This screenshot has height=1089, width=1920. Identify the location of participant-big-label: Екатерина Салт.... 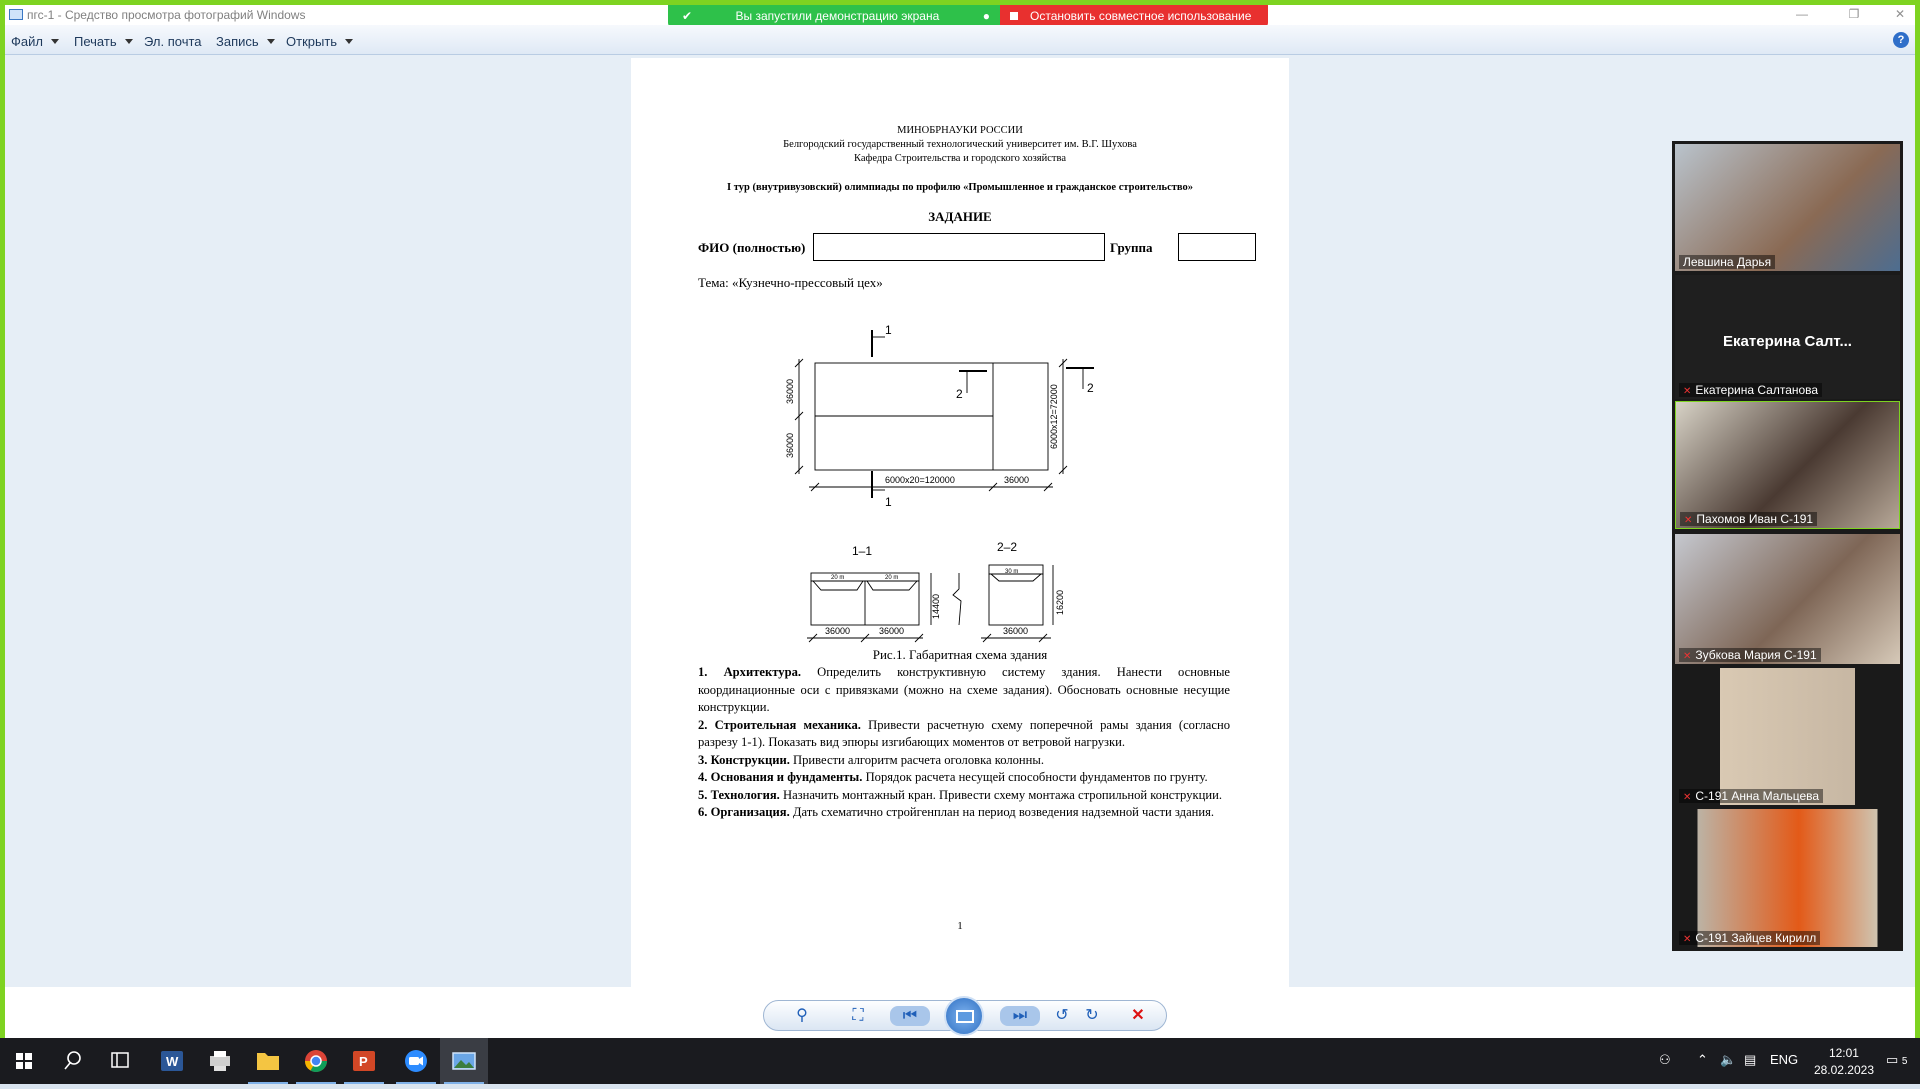
(1787, 341).